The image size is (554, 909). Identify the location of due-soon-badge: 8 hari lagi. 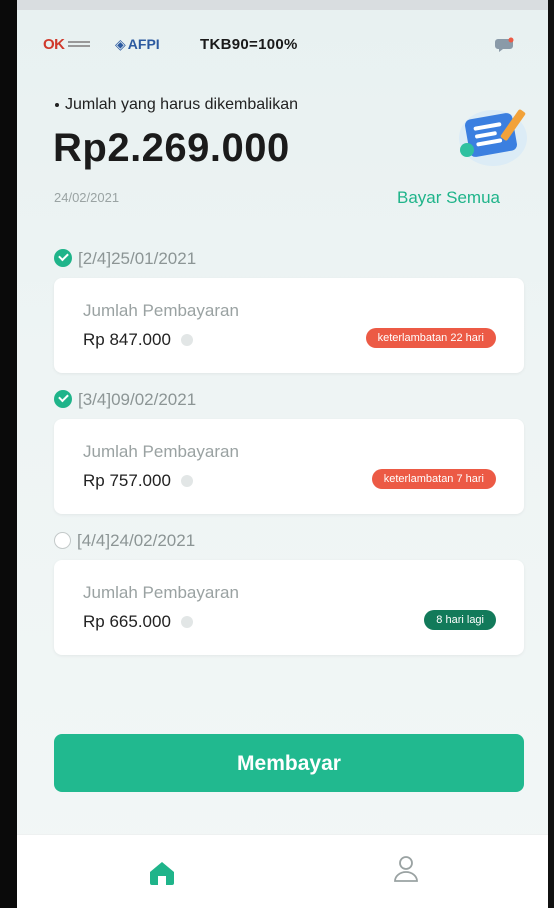
(460, 620).